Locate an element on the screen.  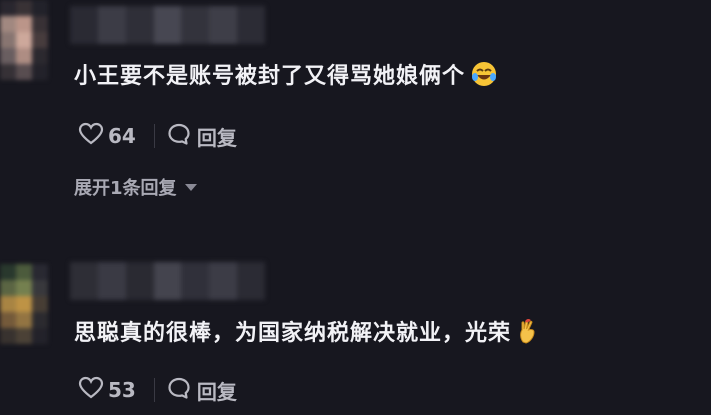
hand-gesture-emoji-icon is located at coordinates (528, 334).